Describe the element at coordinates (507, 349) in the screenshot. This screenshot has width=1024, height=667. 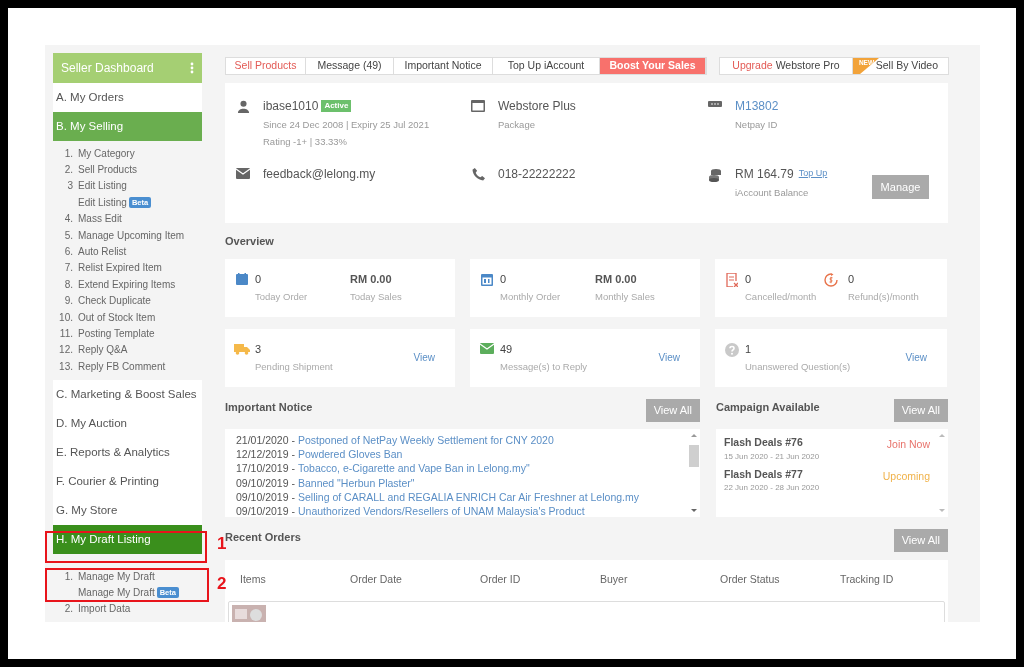
I see `stat-value: 49` at that location.